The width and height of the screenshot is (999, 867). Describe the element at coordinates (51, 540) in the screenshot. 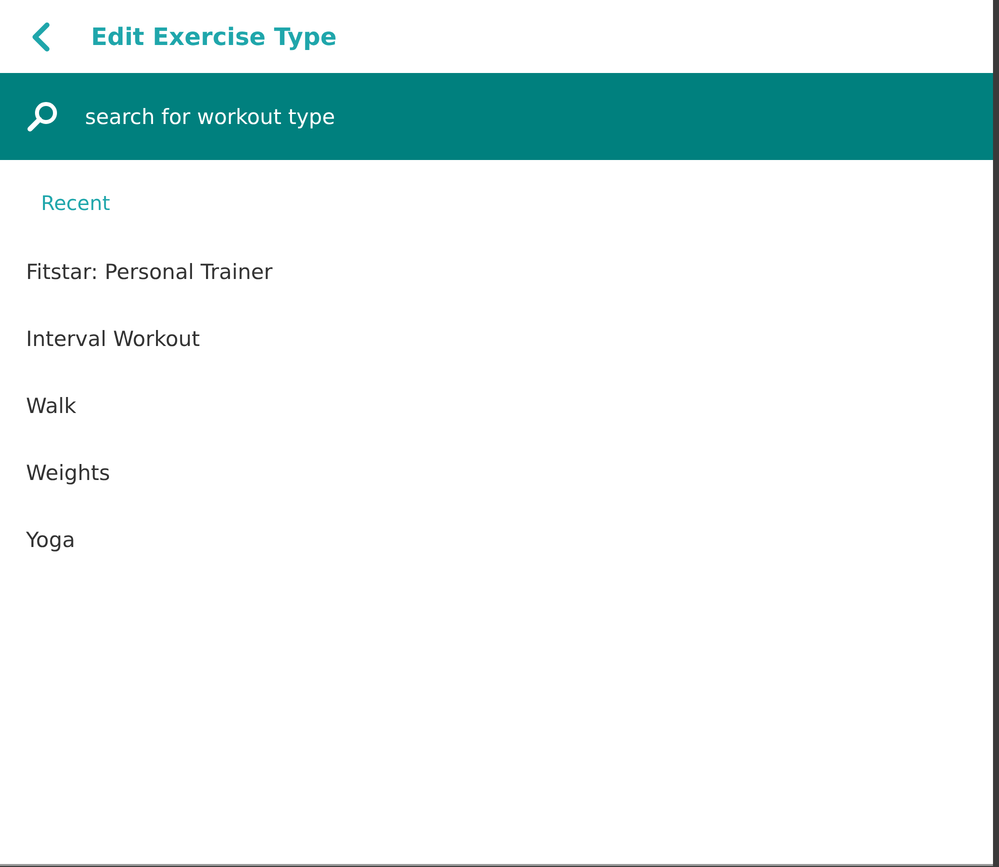

I see `list-item: Yoga` at that location.